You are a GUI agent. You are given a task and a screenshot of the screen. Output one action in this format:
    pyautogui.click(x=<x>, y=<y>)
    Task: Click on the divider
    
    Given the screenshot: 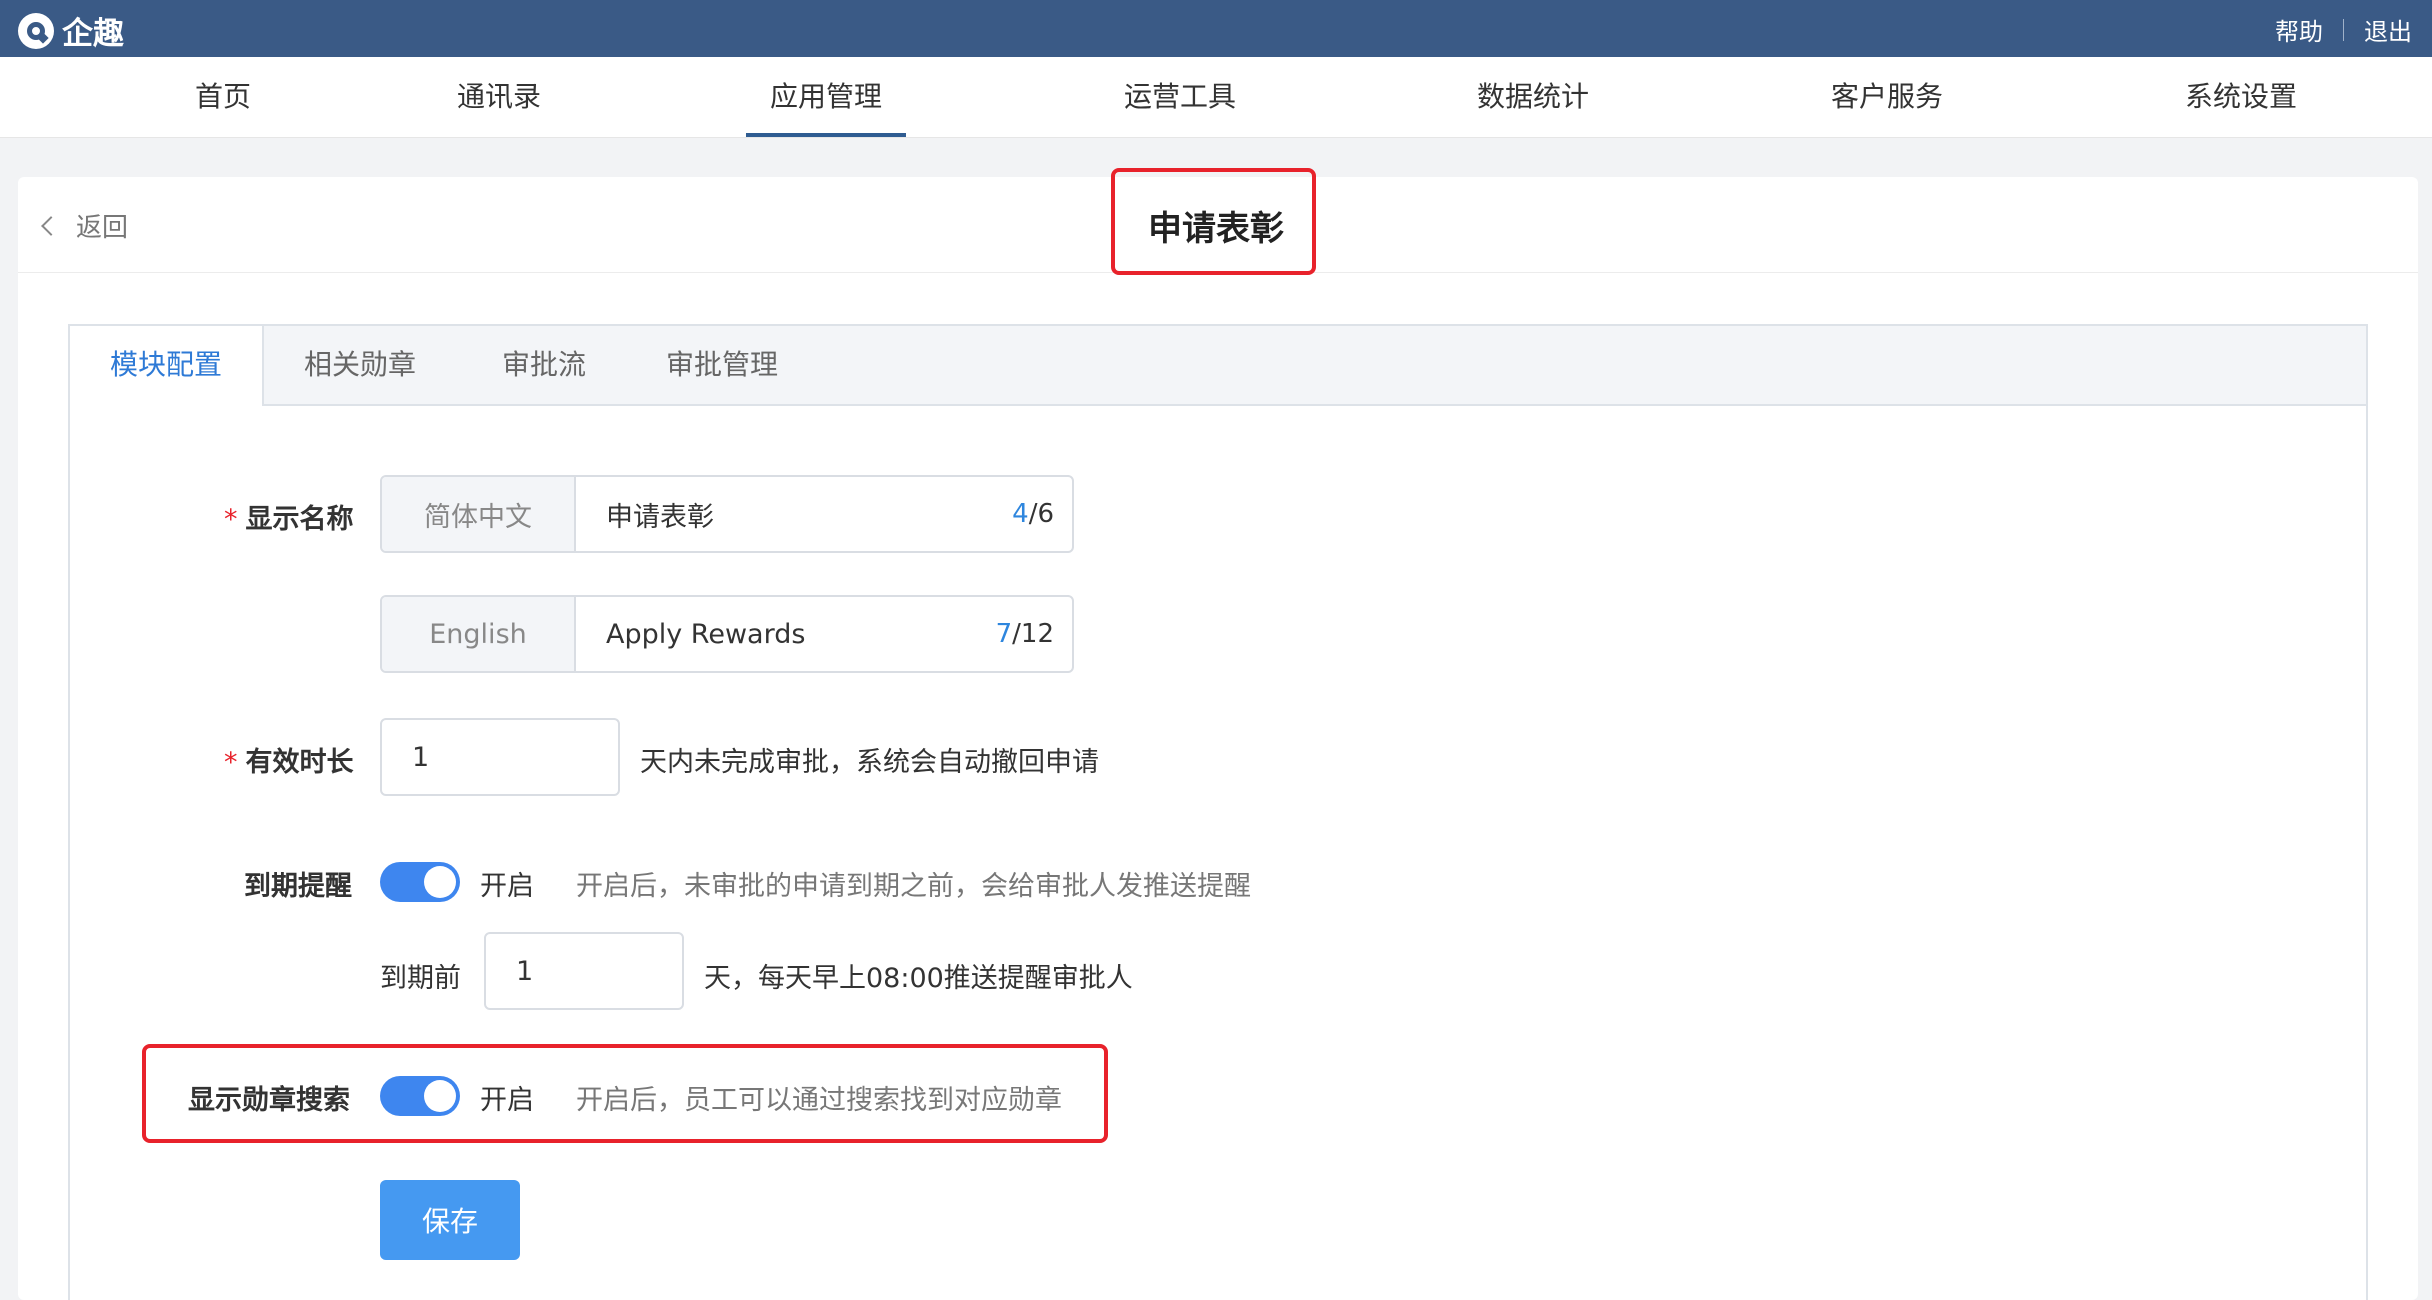 What is the action you would take?
    pyautogui.click(x=2343, y=29)
    